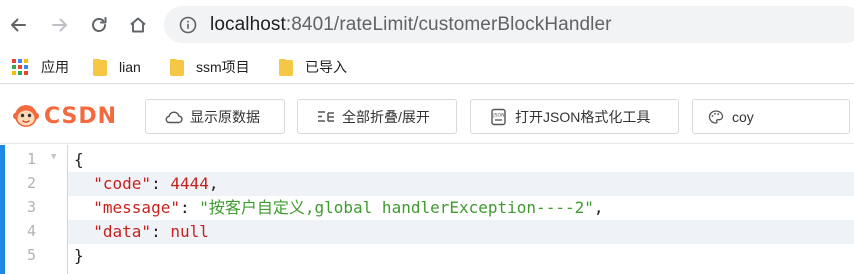  I want to click on json-key: "code", so click(122, 183).